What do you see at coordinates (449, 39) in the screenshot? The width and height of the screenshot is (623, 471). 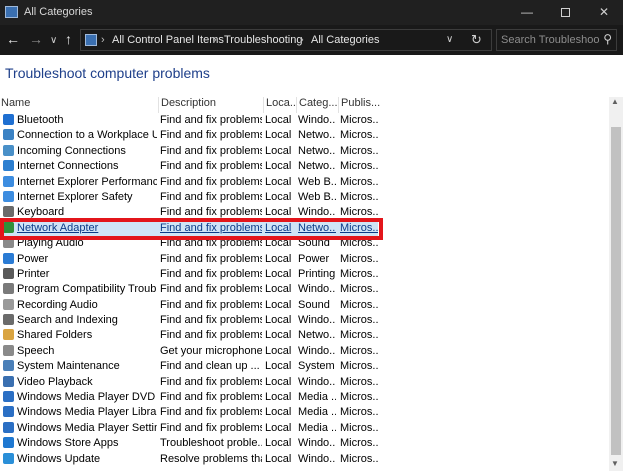 I see `address-dropdown-icon: ∨` at bounding box center [449, 39].